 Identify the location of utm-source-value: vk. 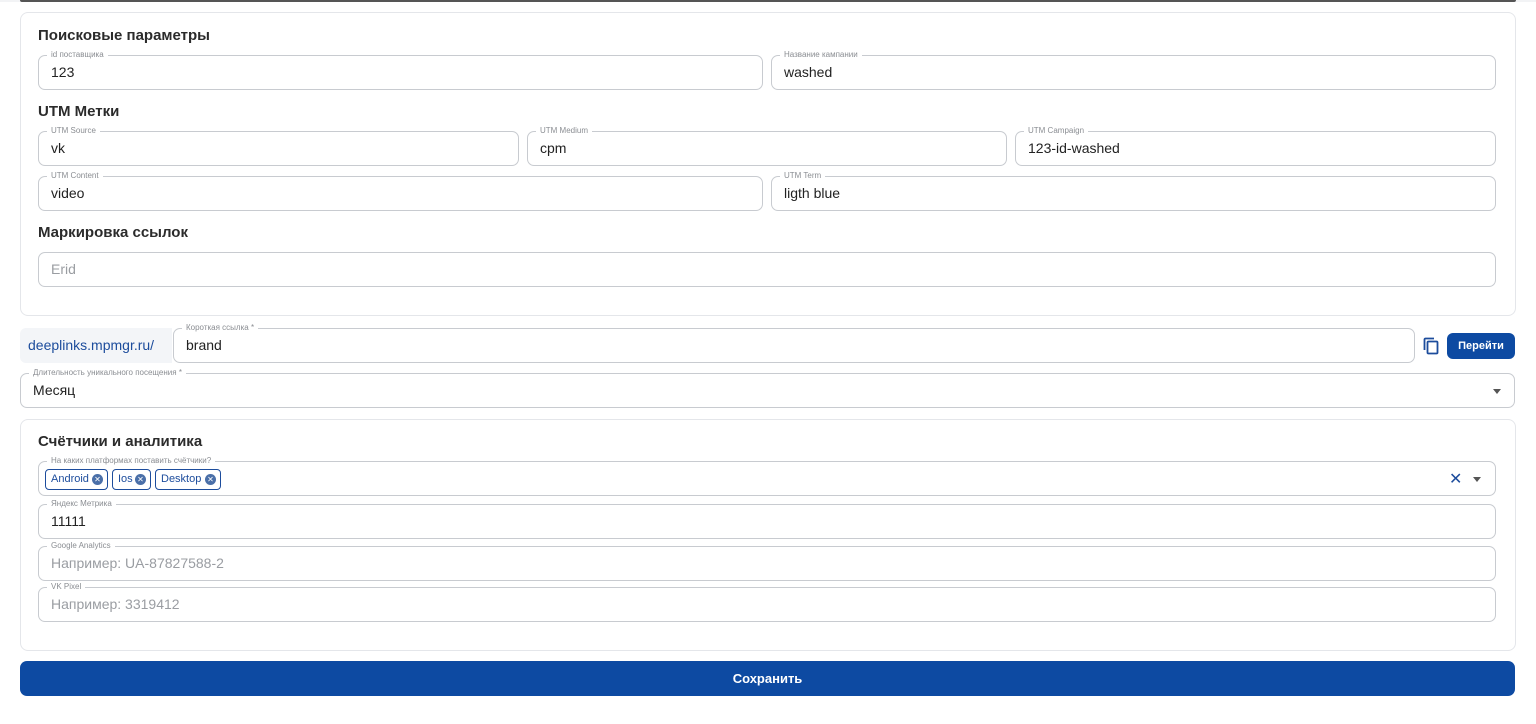
(58, 148).